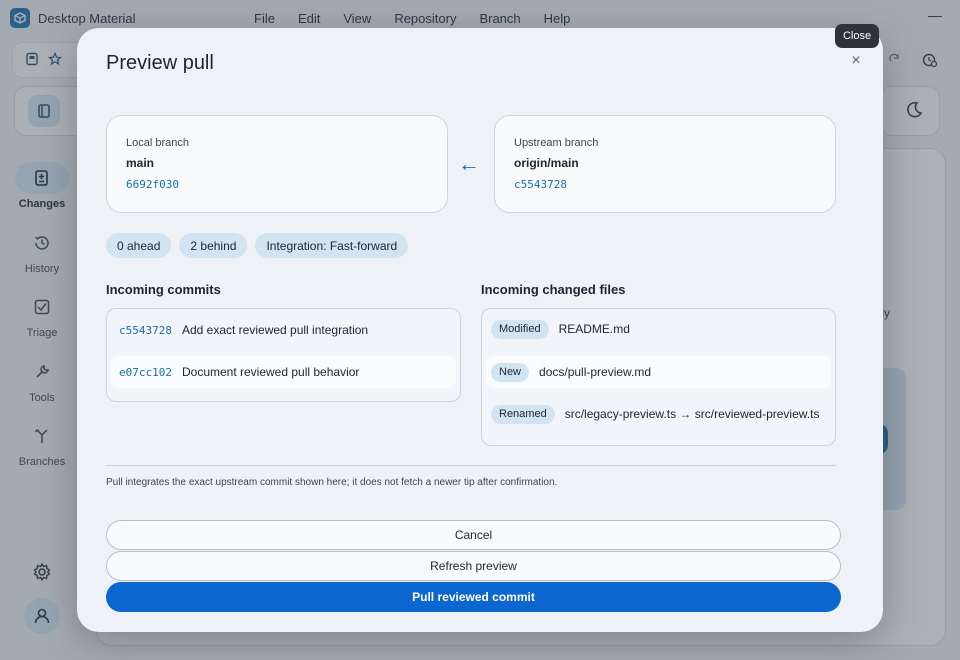  I want to click on behind-chip: 2 behind, so click(213, 245).